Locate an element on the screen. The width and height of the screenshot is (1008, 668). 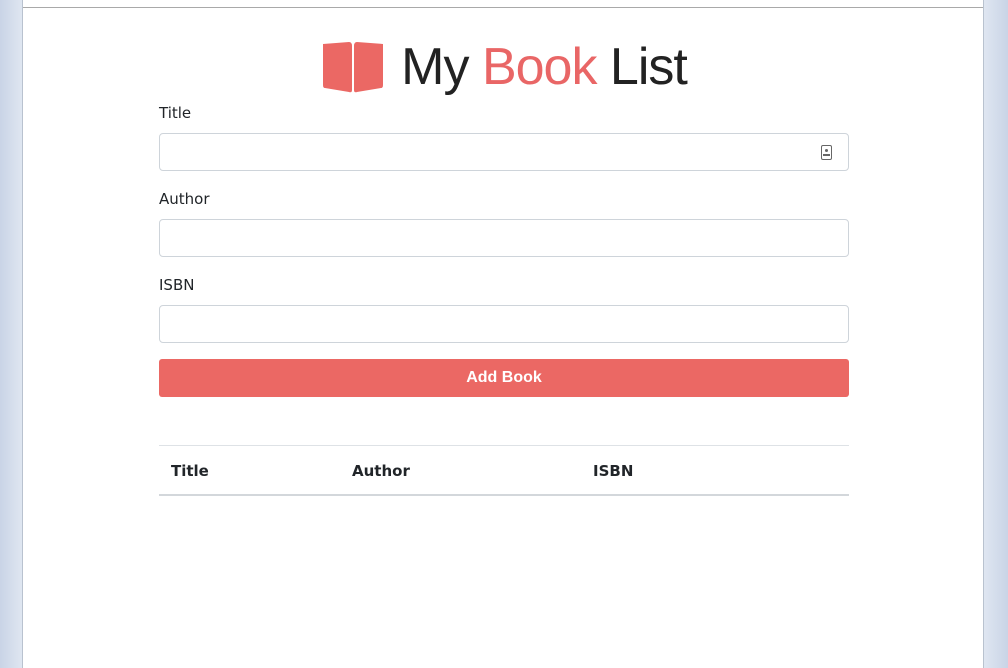
title-input is located at coordinates (504, 152).